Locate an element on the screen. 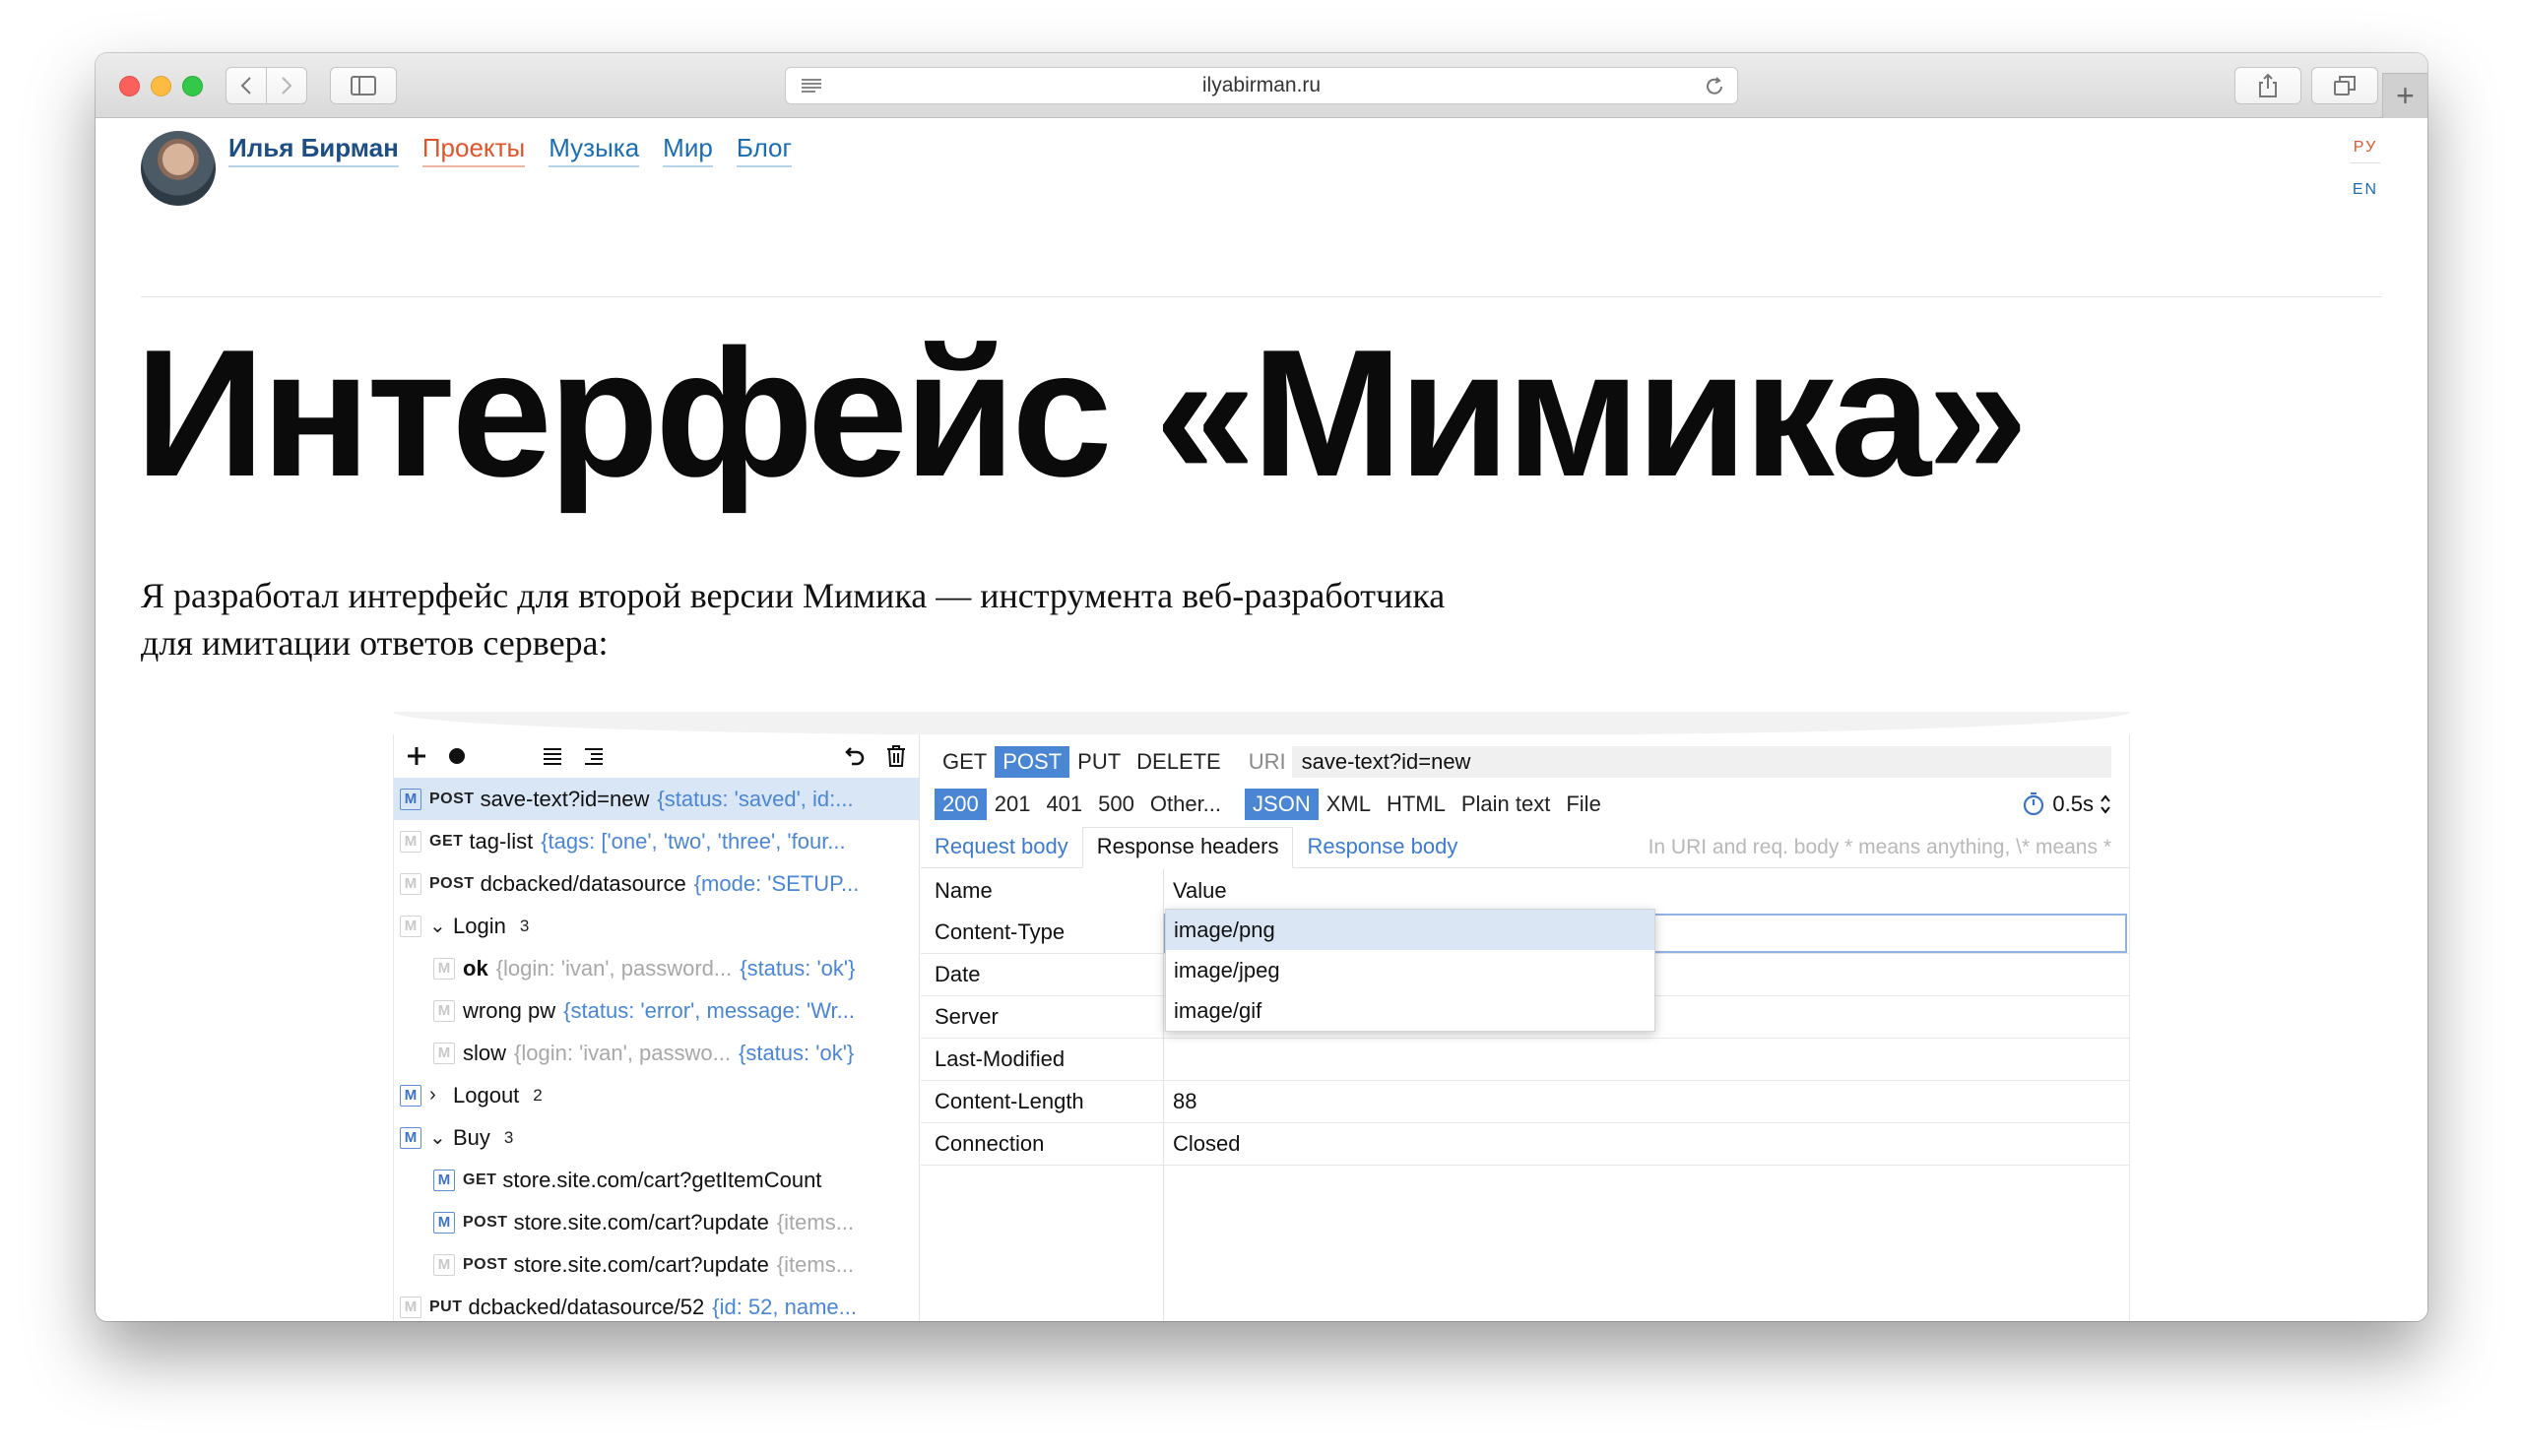 The image size is (2521, 1456). close-window-button is located at coordinates (129, 86).